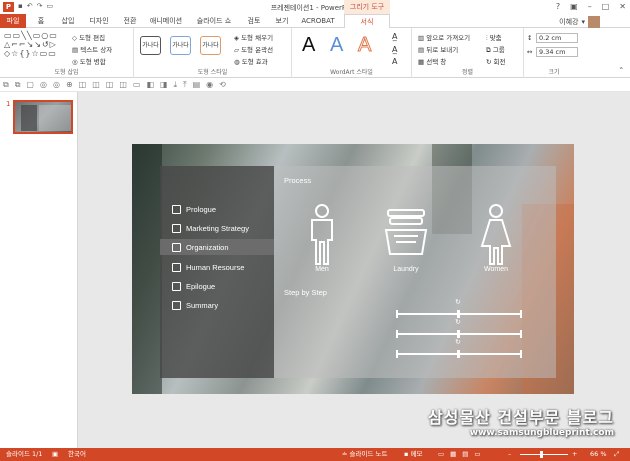  I want to click on tab-slideshow: 슬라이드 쇼, so click(214, 21).